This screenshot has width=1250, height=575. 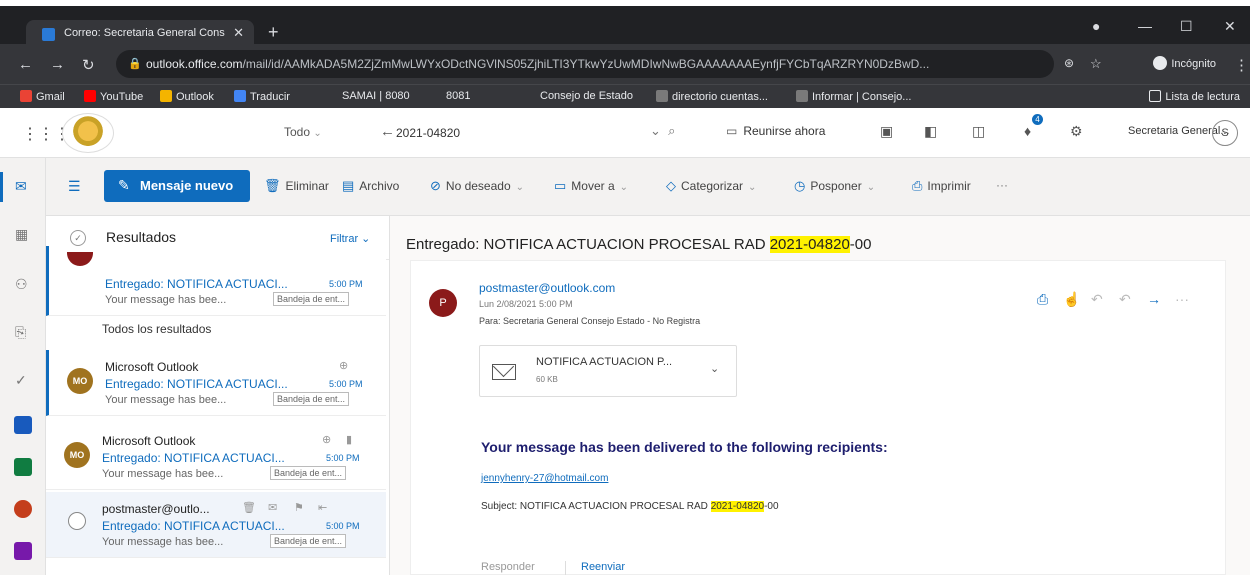 I want to click on junk-button: ⊘ No deseado ⌄, so click(x=477, y=186).